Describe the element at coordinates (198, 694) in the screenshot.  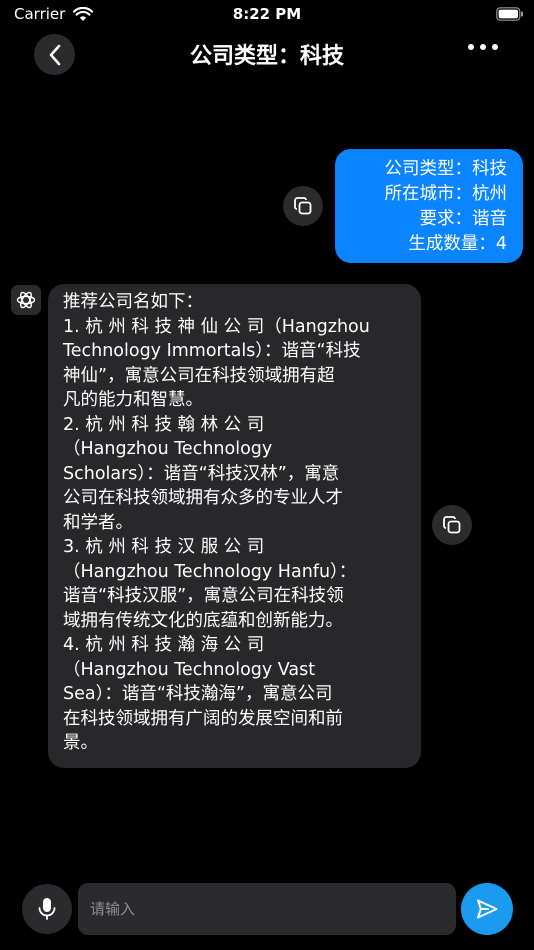
I see `message-line: Sea）：谐音“科技瀚海”，寓意公司` at that location.